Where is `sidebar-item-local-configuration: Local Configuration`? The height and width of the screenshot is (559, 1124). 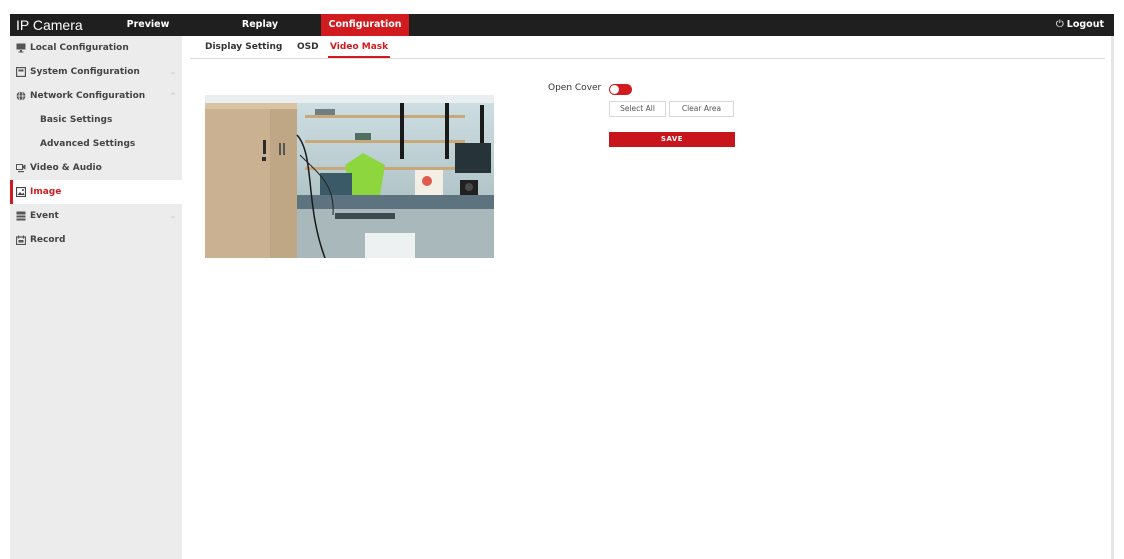 sidebar-item-local-configuration: Local Configuration is located at coordinates (96, 48).